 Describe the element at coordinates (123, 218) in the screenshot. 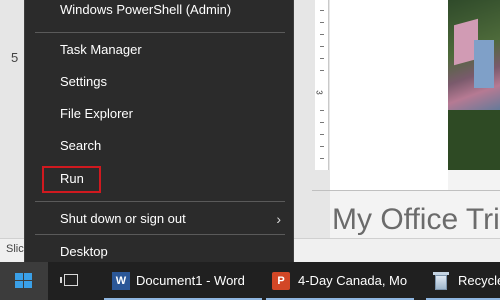

I see `menu-item-label: Shut down or sign out` at that location.